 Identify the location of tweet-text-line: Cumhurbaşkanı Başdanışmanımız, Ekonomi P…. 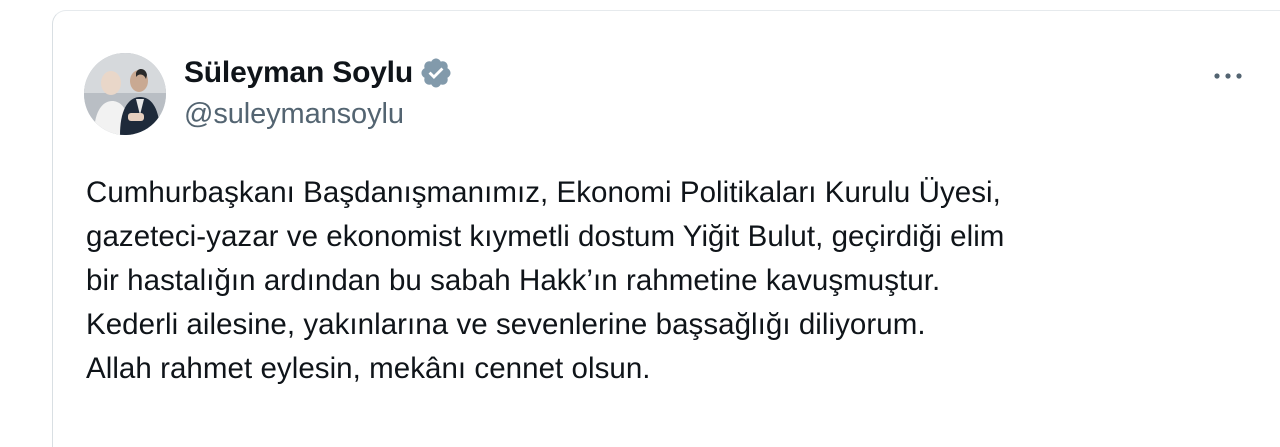
(543, 192).